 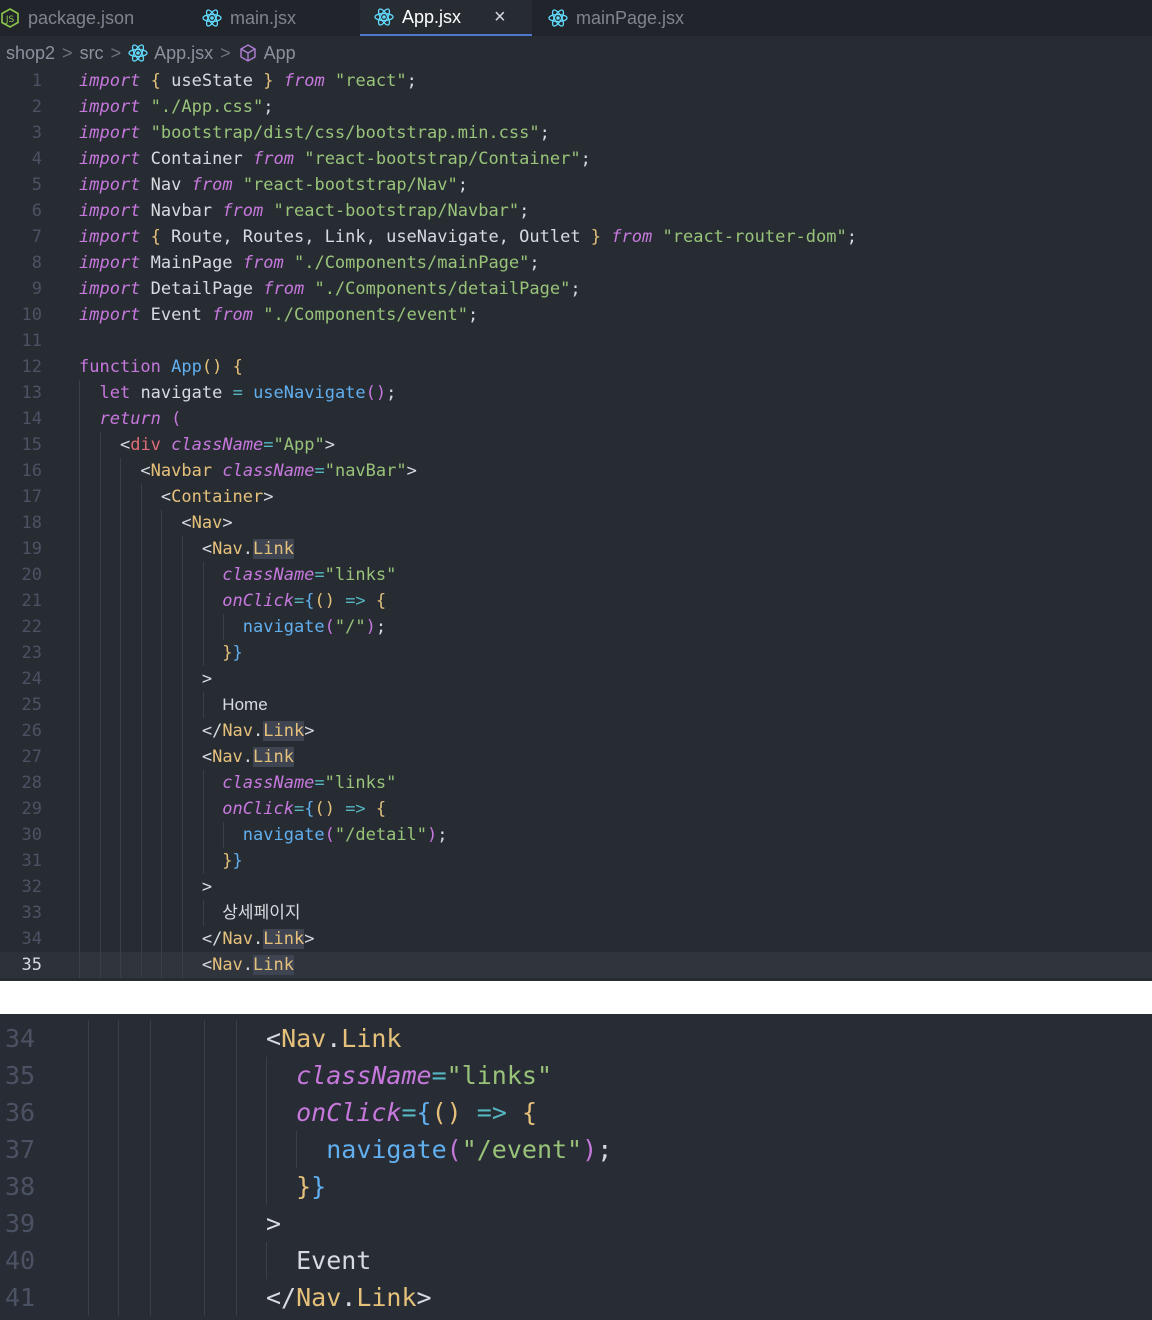 I want to click on breadcrumb-symbol-app: App, so click(x=280, y=53).